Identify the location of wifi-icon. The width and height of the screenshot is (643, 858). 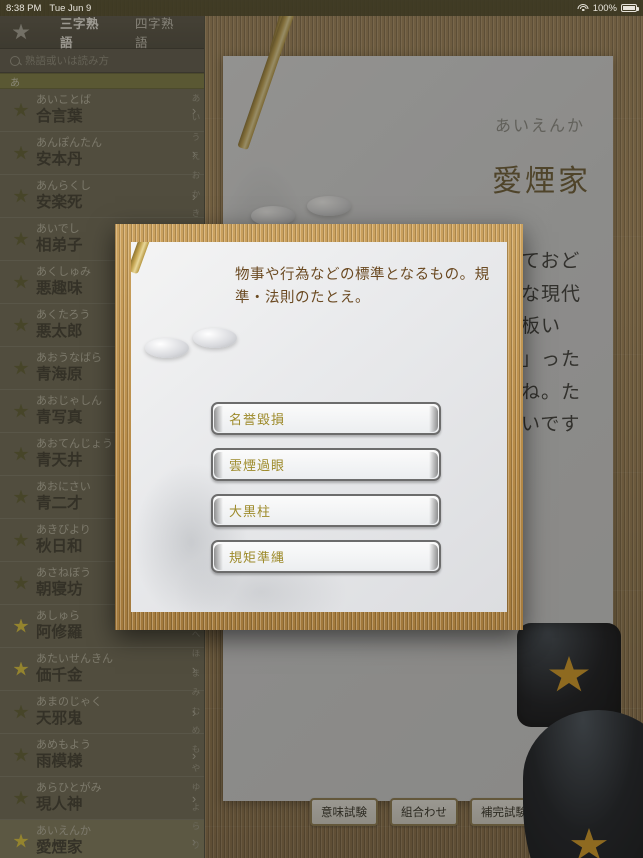
(583, 8).